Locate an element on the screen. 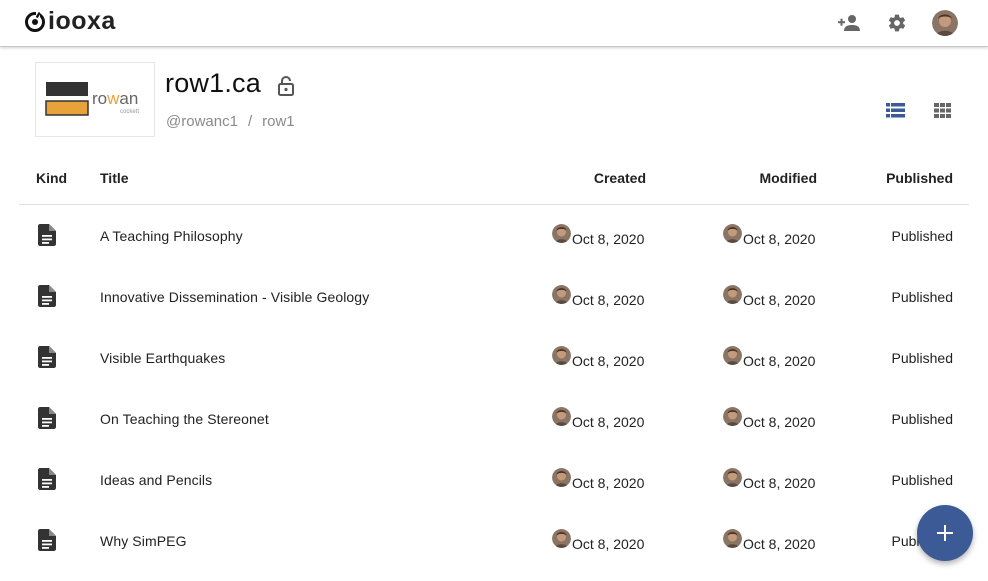  library-logo: rowan cockett is located at coordinates (95, 99).